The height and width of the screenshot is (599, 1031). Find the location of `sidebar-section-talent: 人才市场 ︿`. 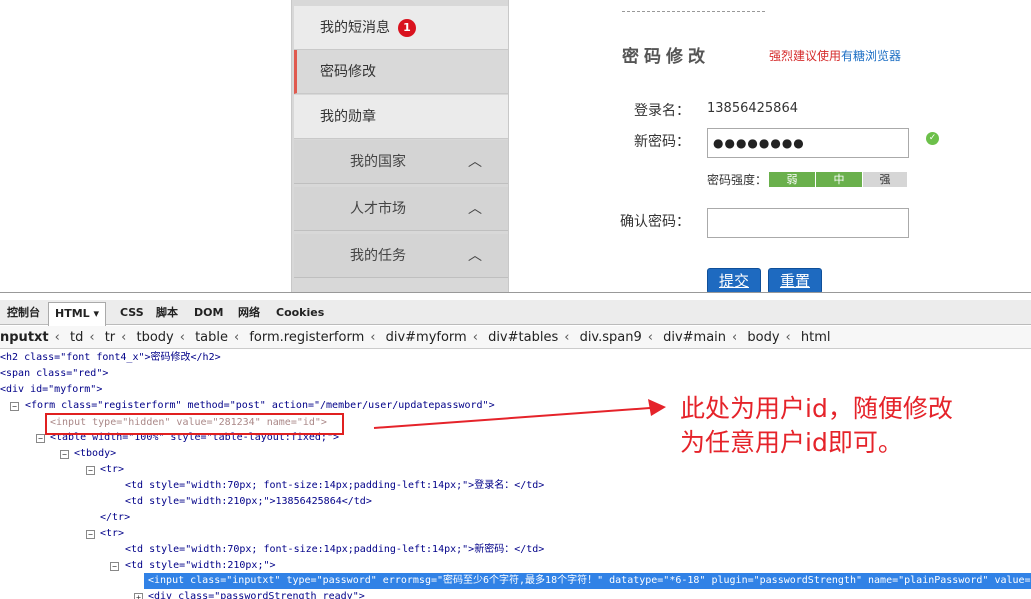

sidebar-section-talent: 人才市场 ︿ is located at coordinates (401, 209).